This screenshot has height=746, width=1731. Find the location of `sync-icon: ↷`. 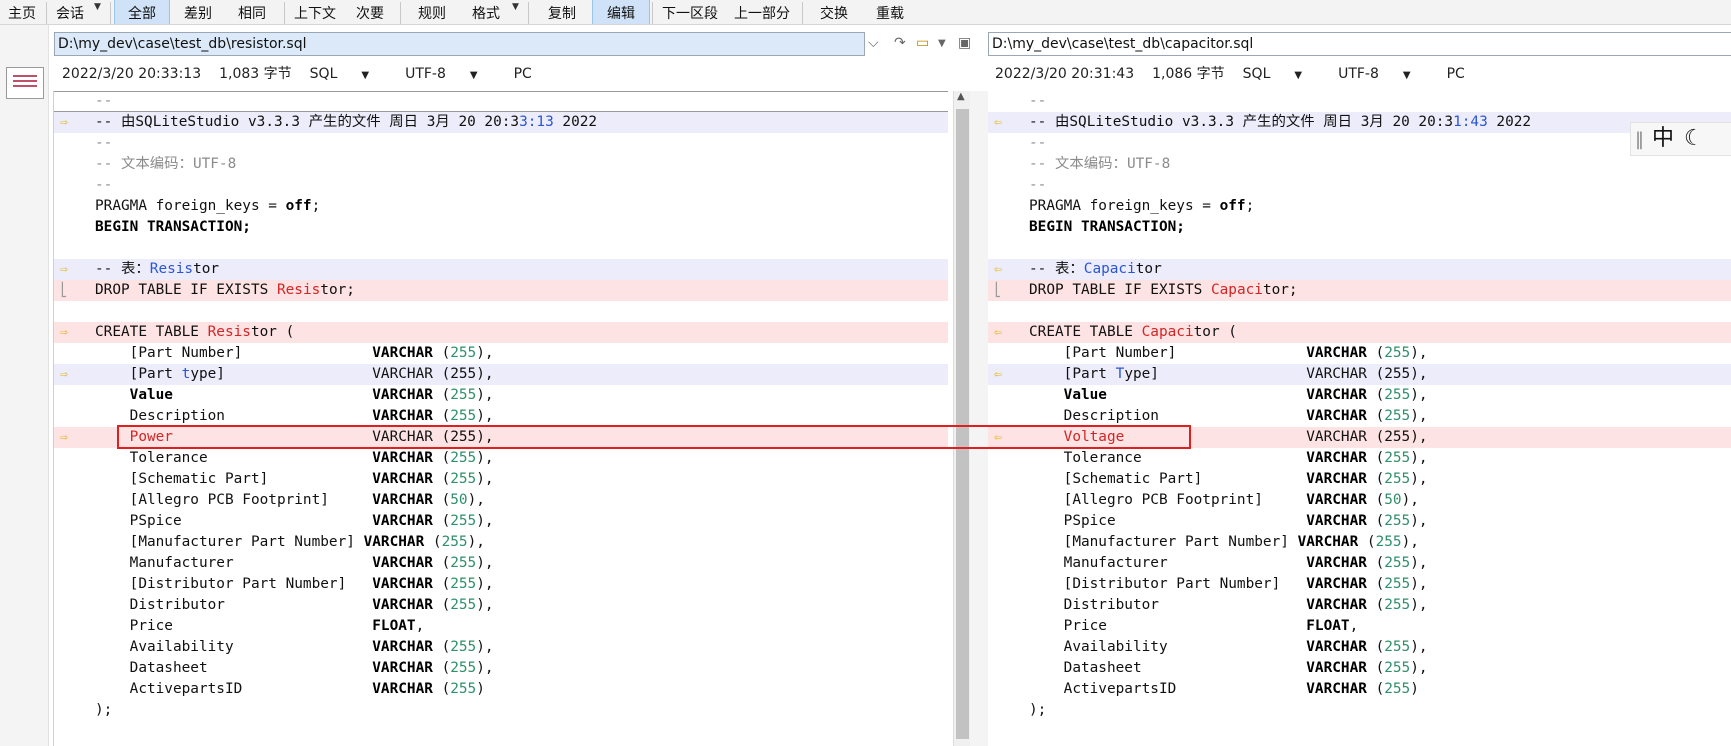

sync-icon: ↷ is located at coordinates (900, 43).